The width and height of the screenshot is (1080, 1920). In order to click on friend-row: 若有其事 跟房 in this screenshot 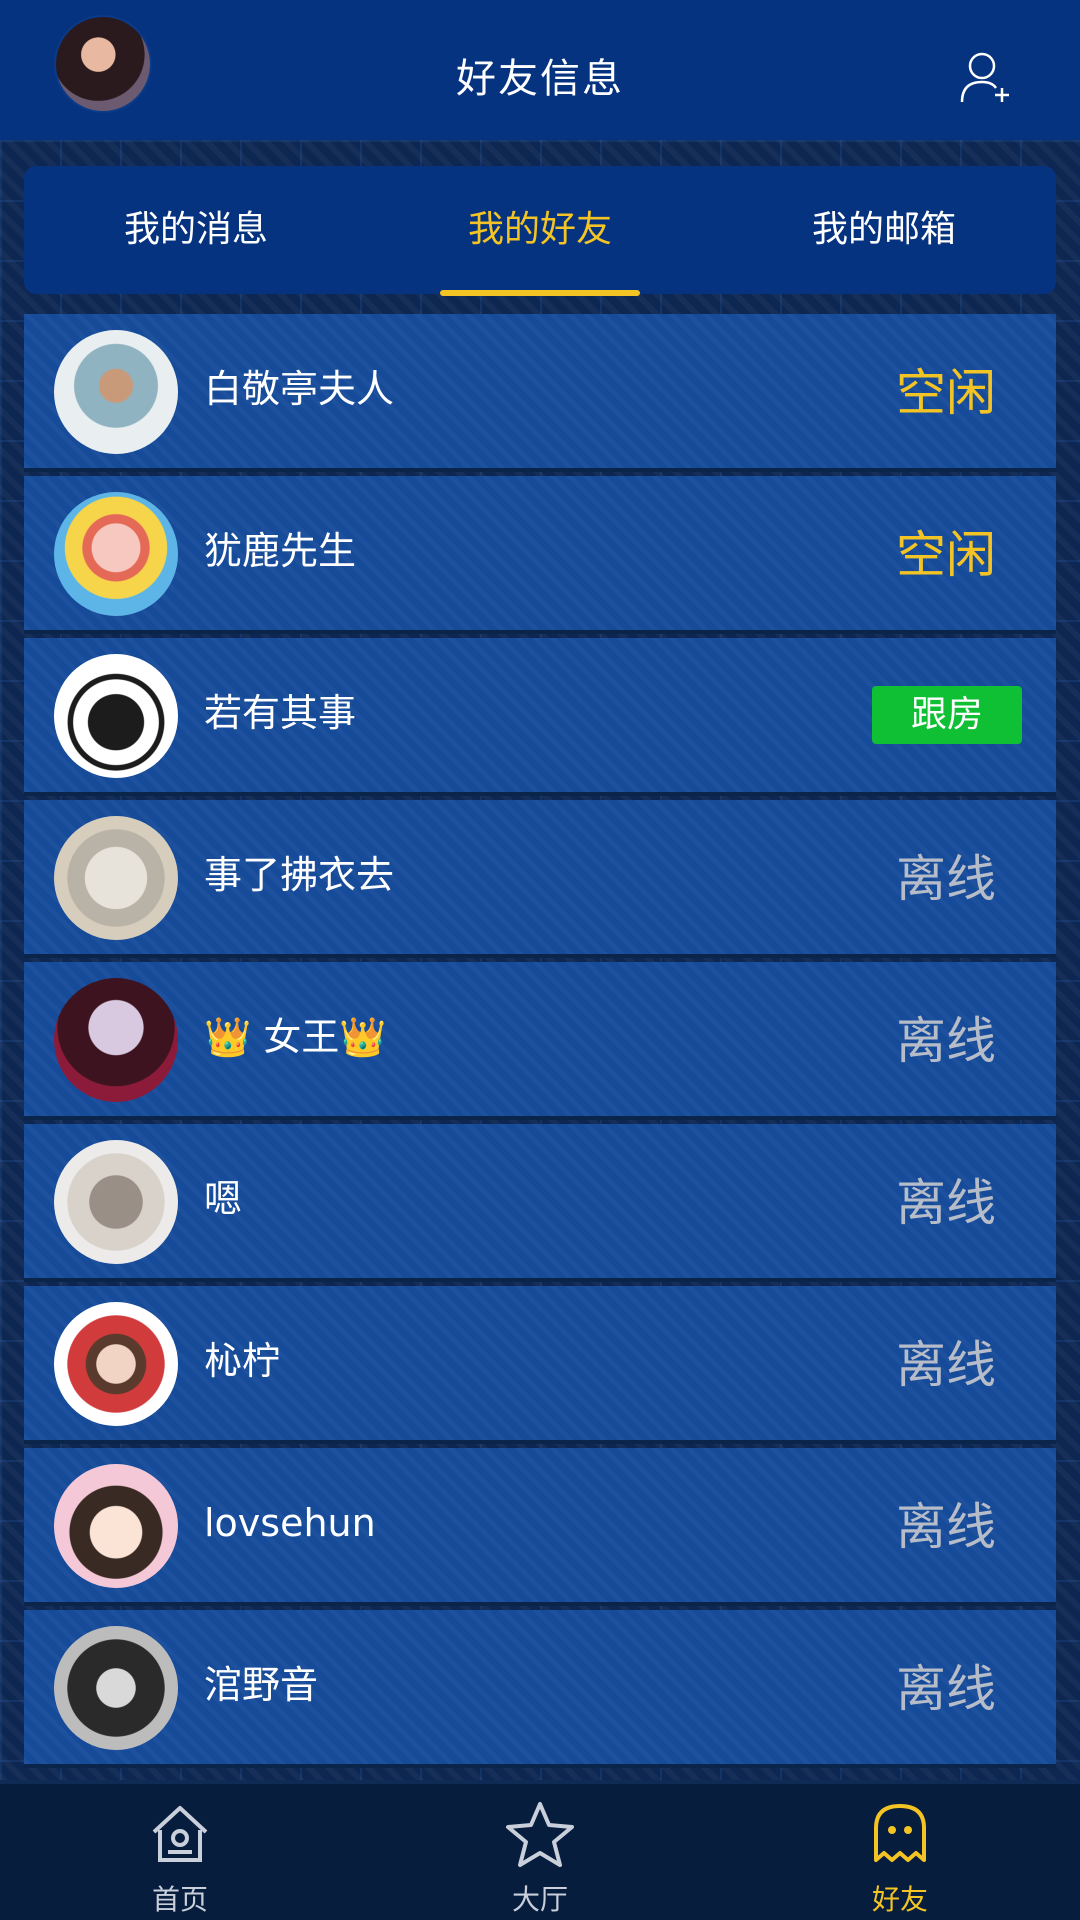, I will do `click(540, 717)`.